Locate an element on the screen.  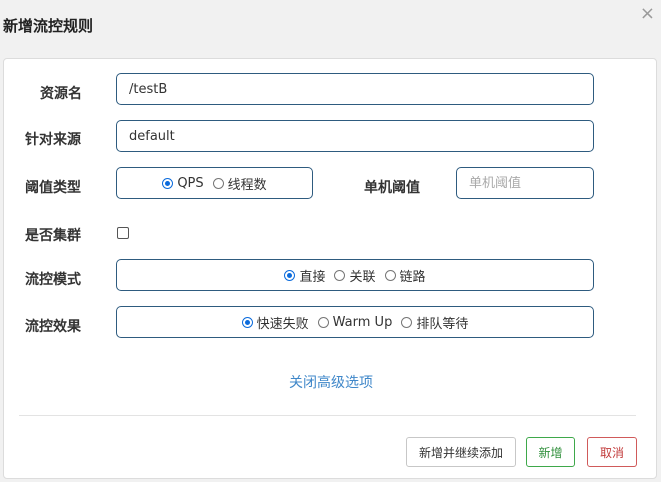
strategy-label: 流控模式 is located at coordinates (53, 280).